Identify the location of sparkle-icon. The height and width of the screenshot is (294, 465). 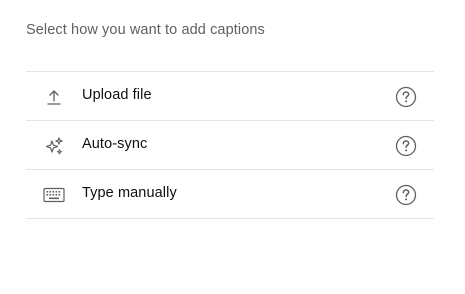
(54, 146).